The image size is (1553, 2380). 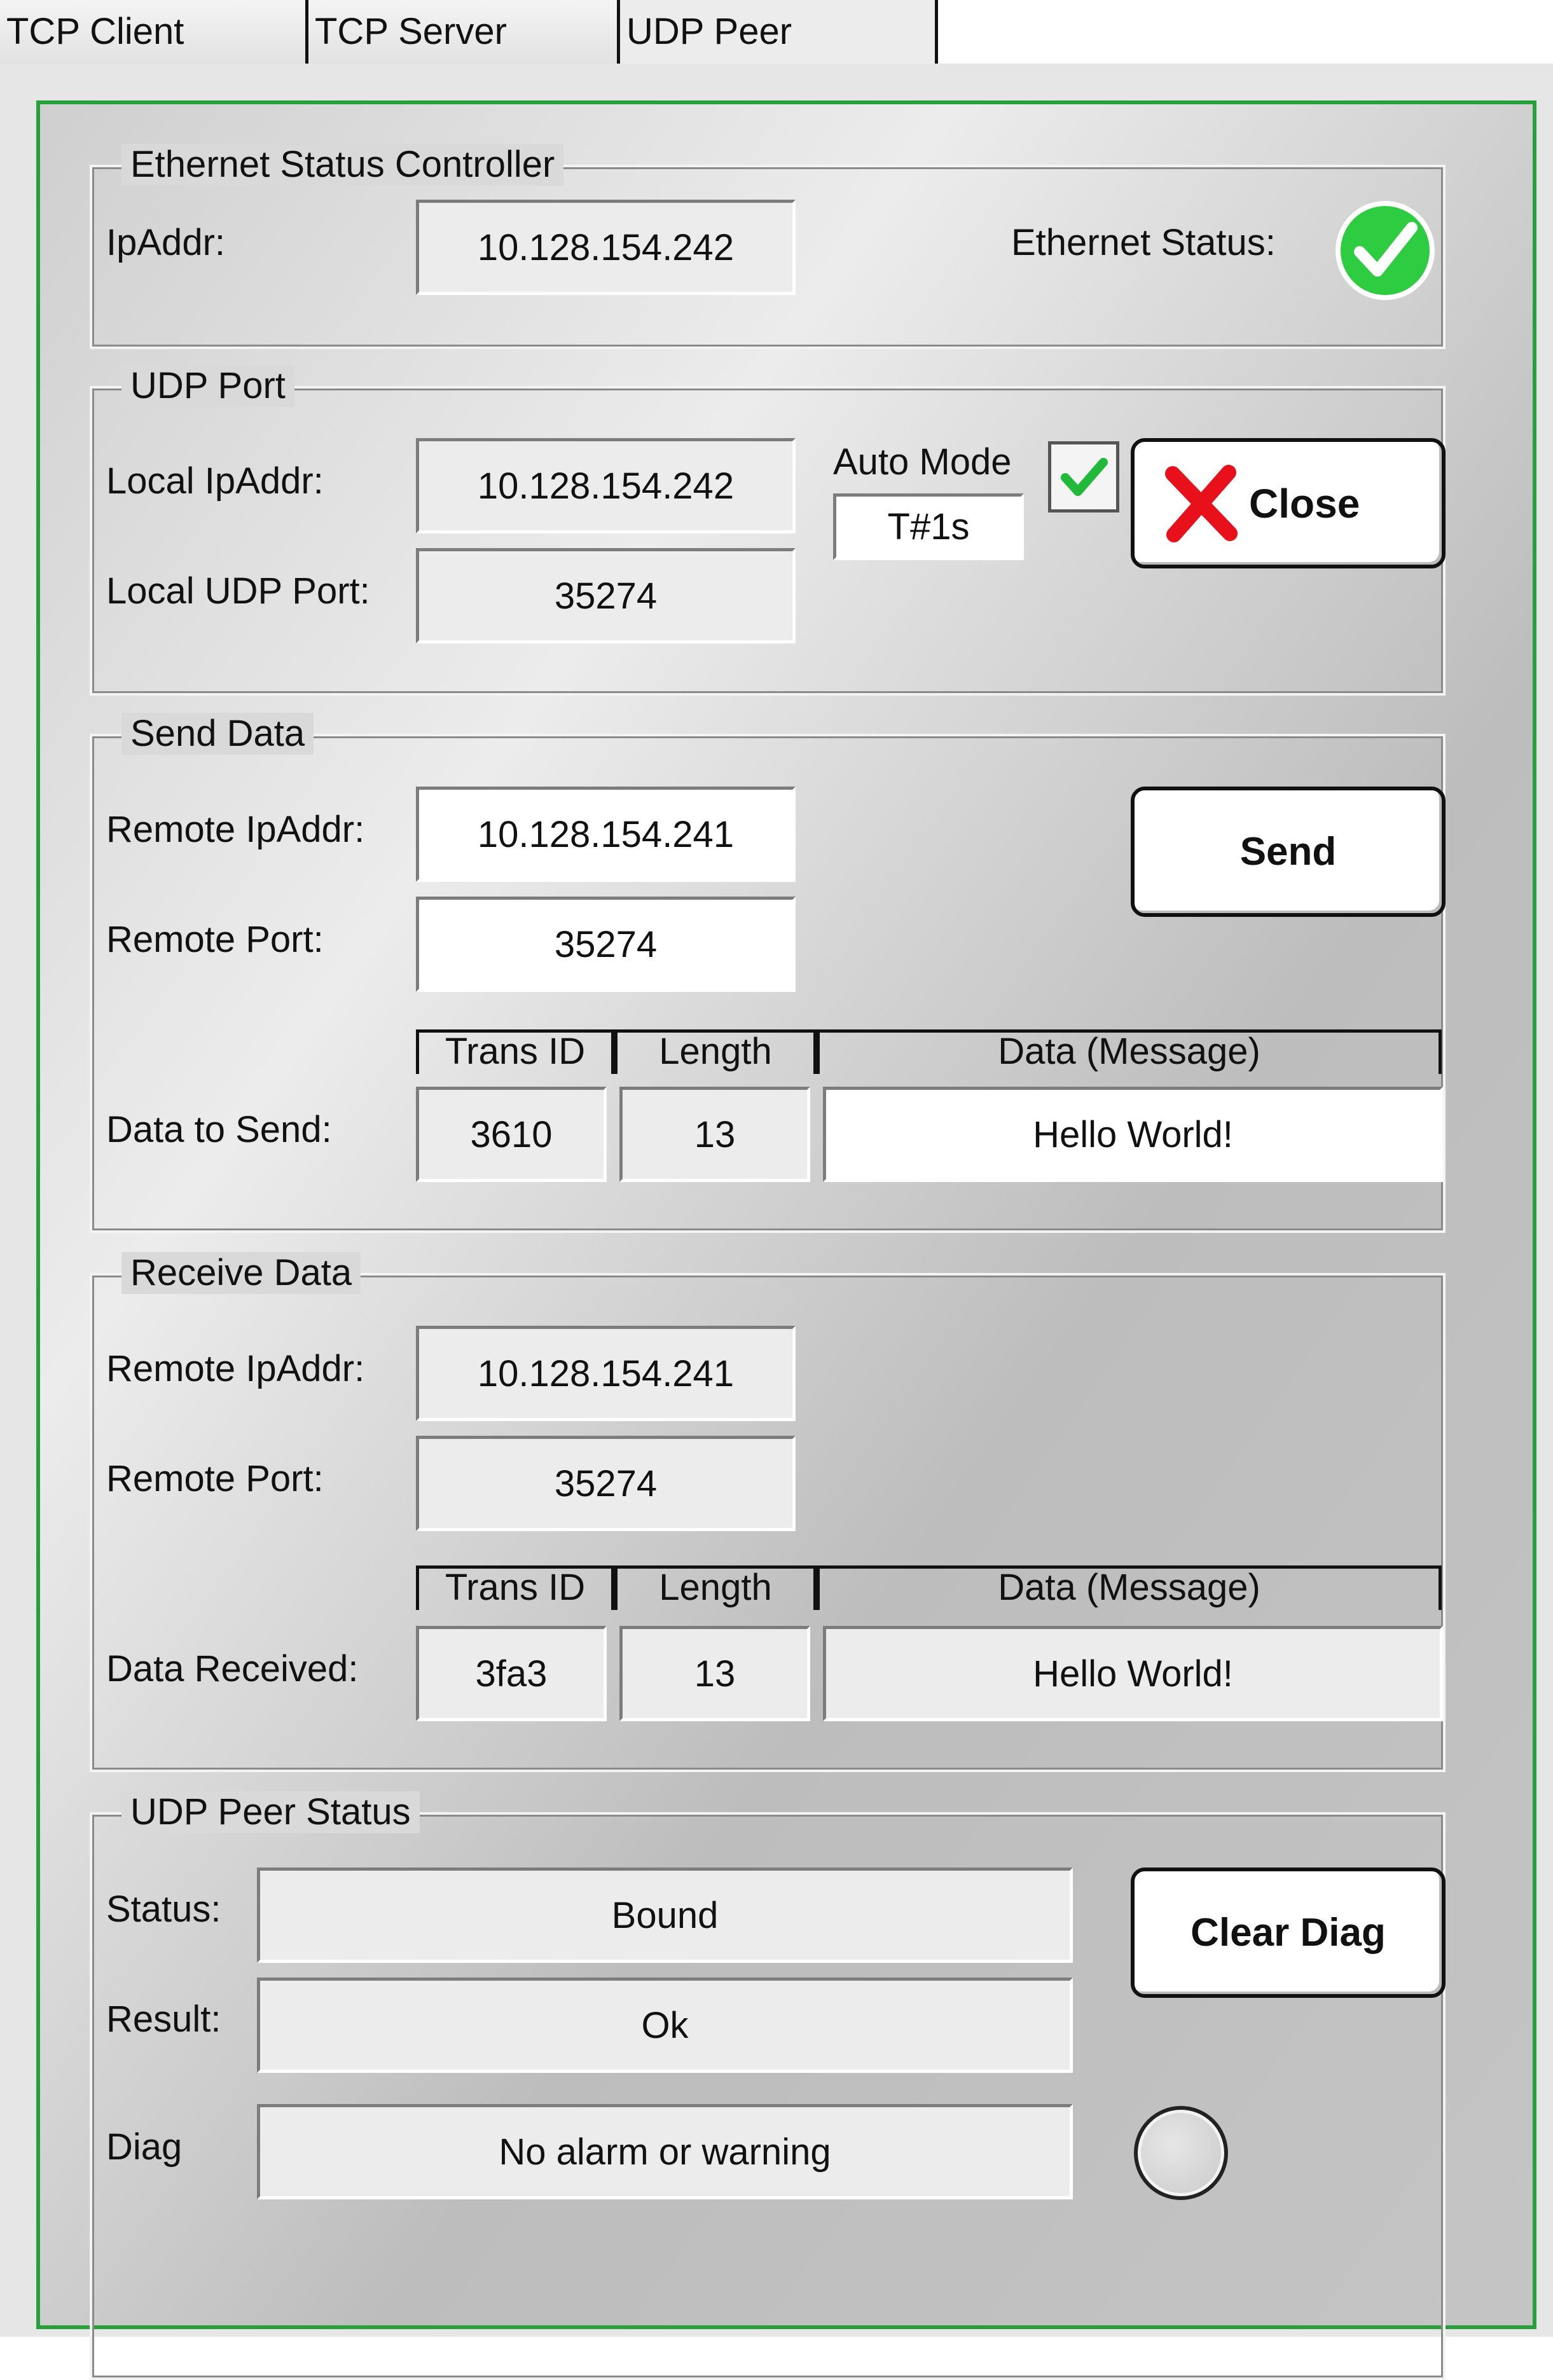 I want to click on diag-label: Diag, so click(x=144, y=2147).